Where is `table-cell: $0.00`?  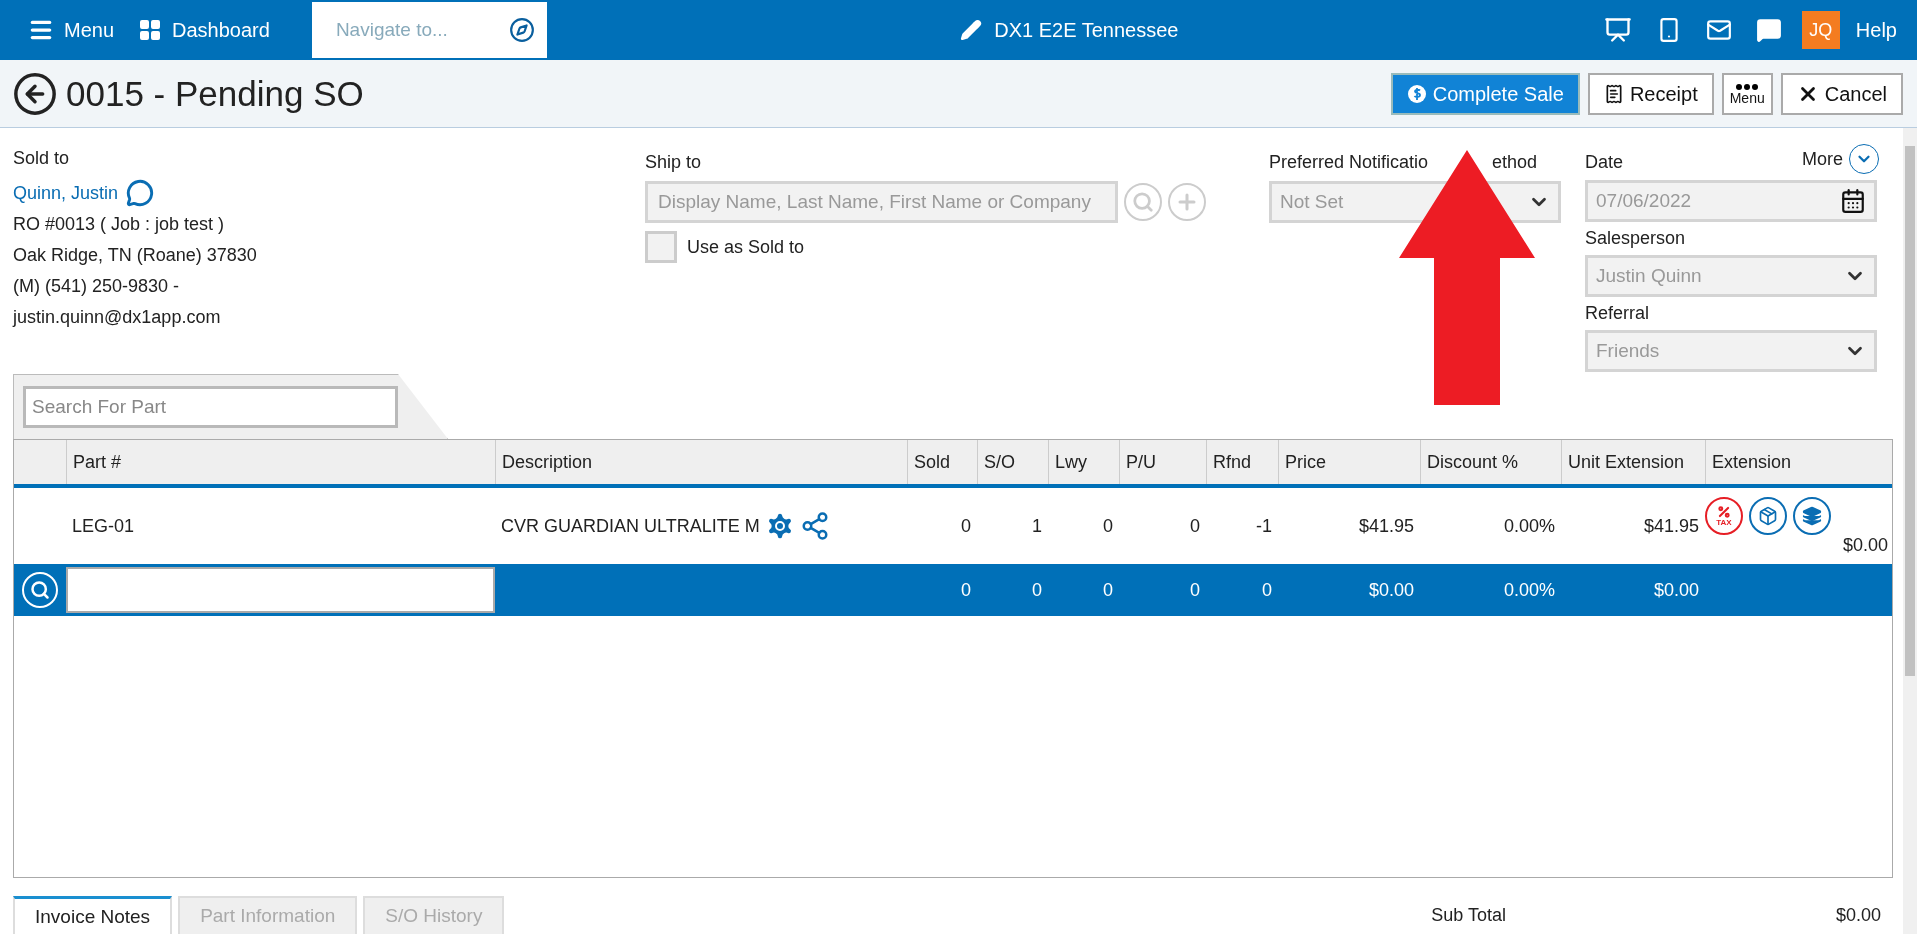
table-cell: $0.00 is located at coordinates (1865, 545).